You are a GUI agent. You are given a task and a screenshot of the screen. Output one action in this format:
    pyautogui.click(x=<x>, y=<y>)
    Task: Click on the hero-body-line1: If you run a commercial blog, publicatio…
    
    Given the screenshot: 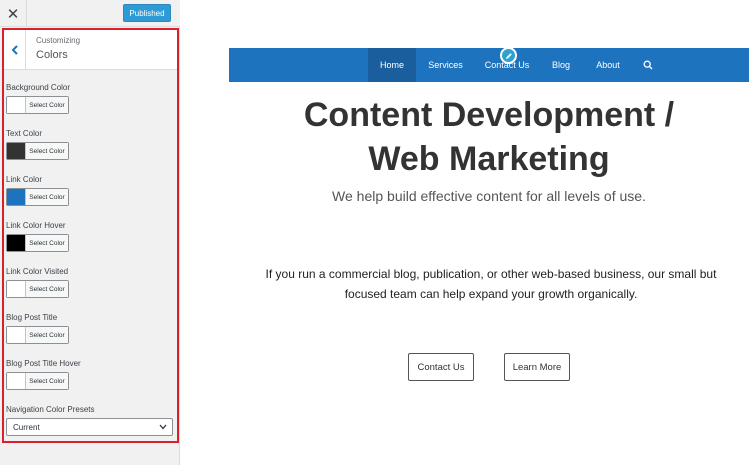 What is the action you would take?
    pyautogui.click(x=491, y=274)
    